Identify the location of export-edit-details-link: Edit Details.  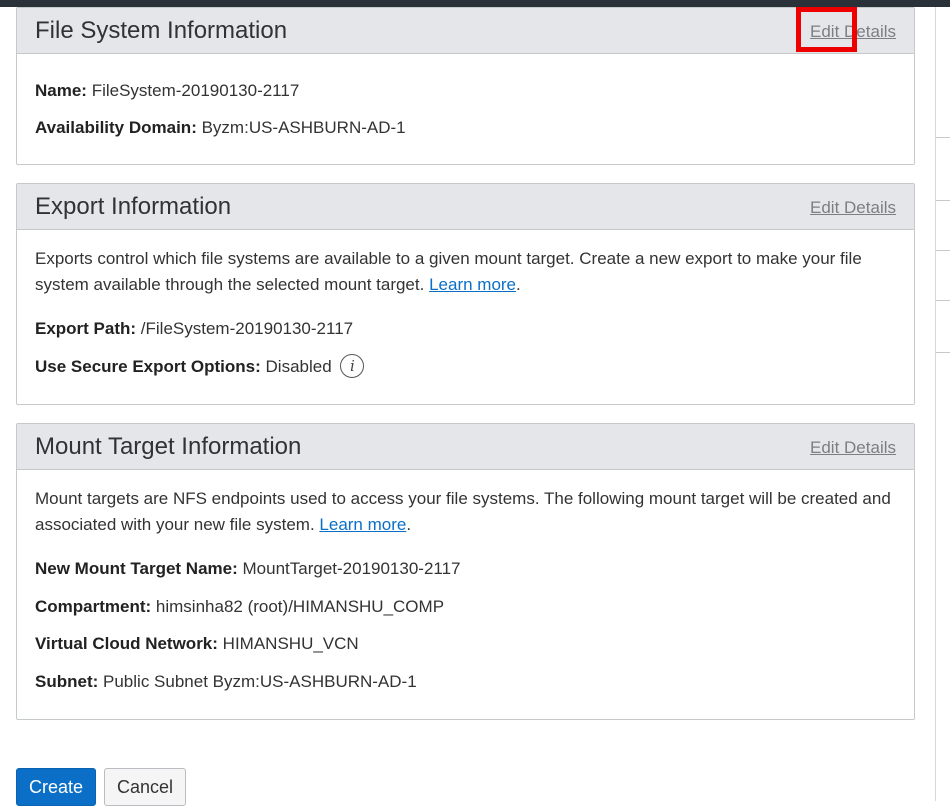
(853, 208).